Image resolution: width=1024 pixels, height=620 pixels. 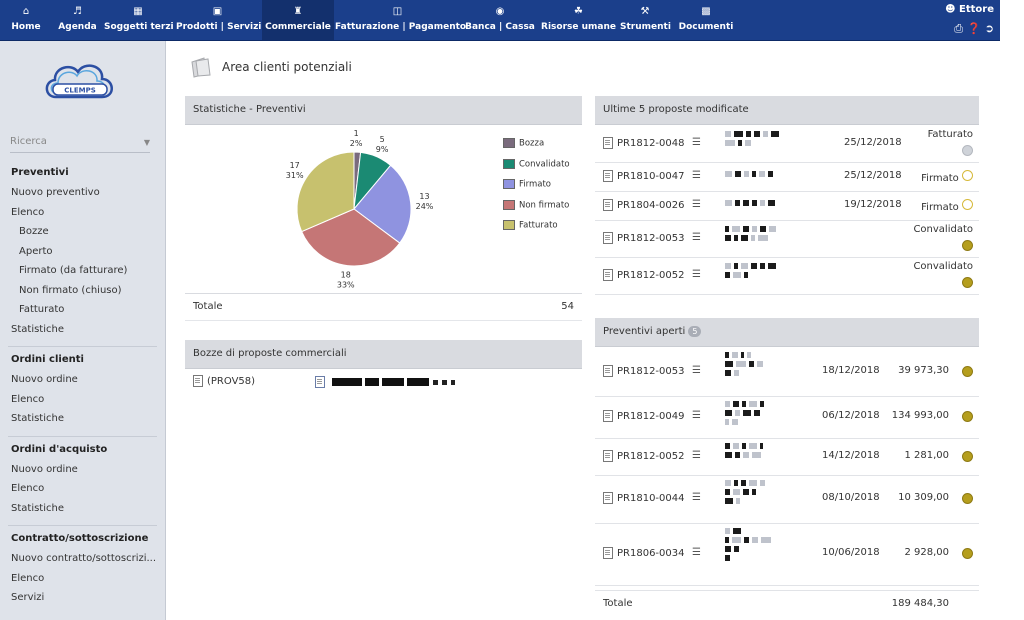 I want to click on proposal-status: Fatturato, so click(x=950, y=144).